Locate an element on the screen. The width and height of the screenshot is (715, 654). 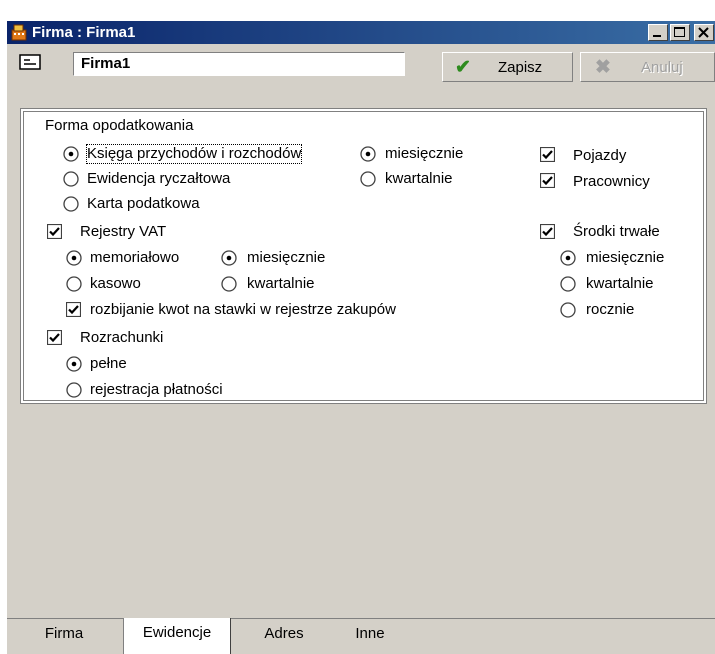
cross-icon: ✖ is located at coordinates (603, 67).